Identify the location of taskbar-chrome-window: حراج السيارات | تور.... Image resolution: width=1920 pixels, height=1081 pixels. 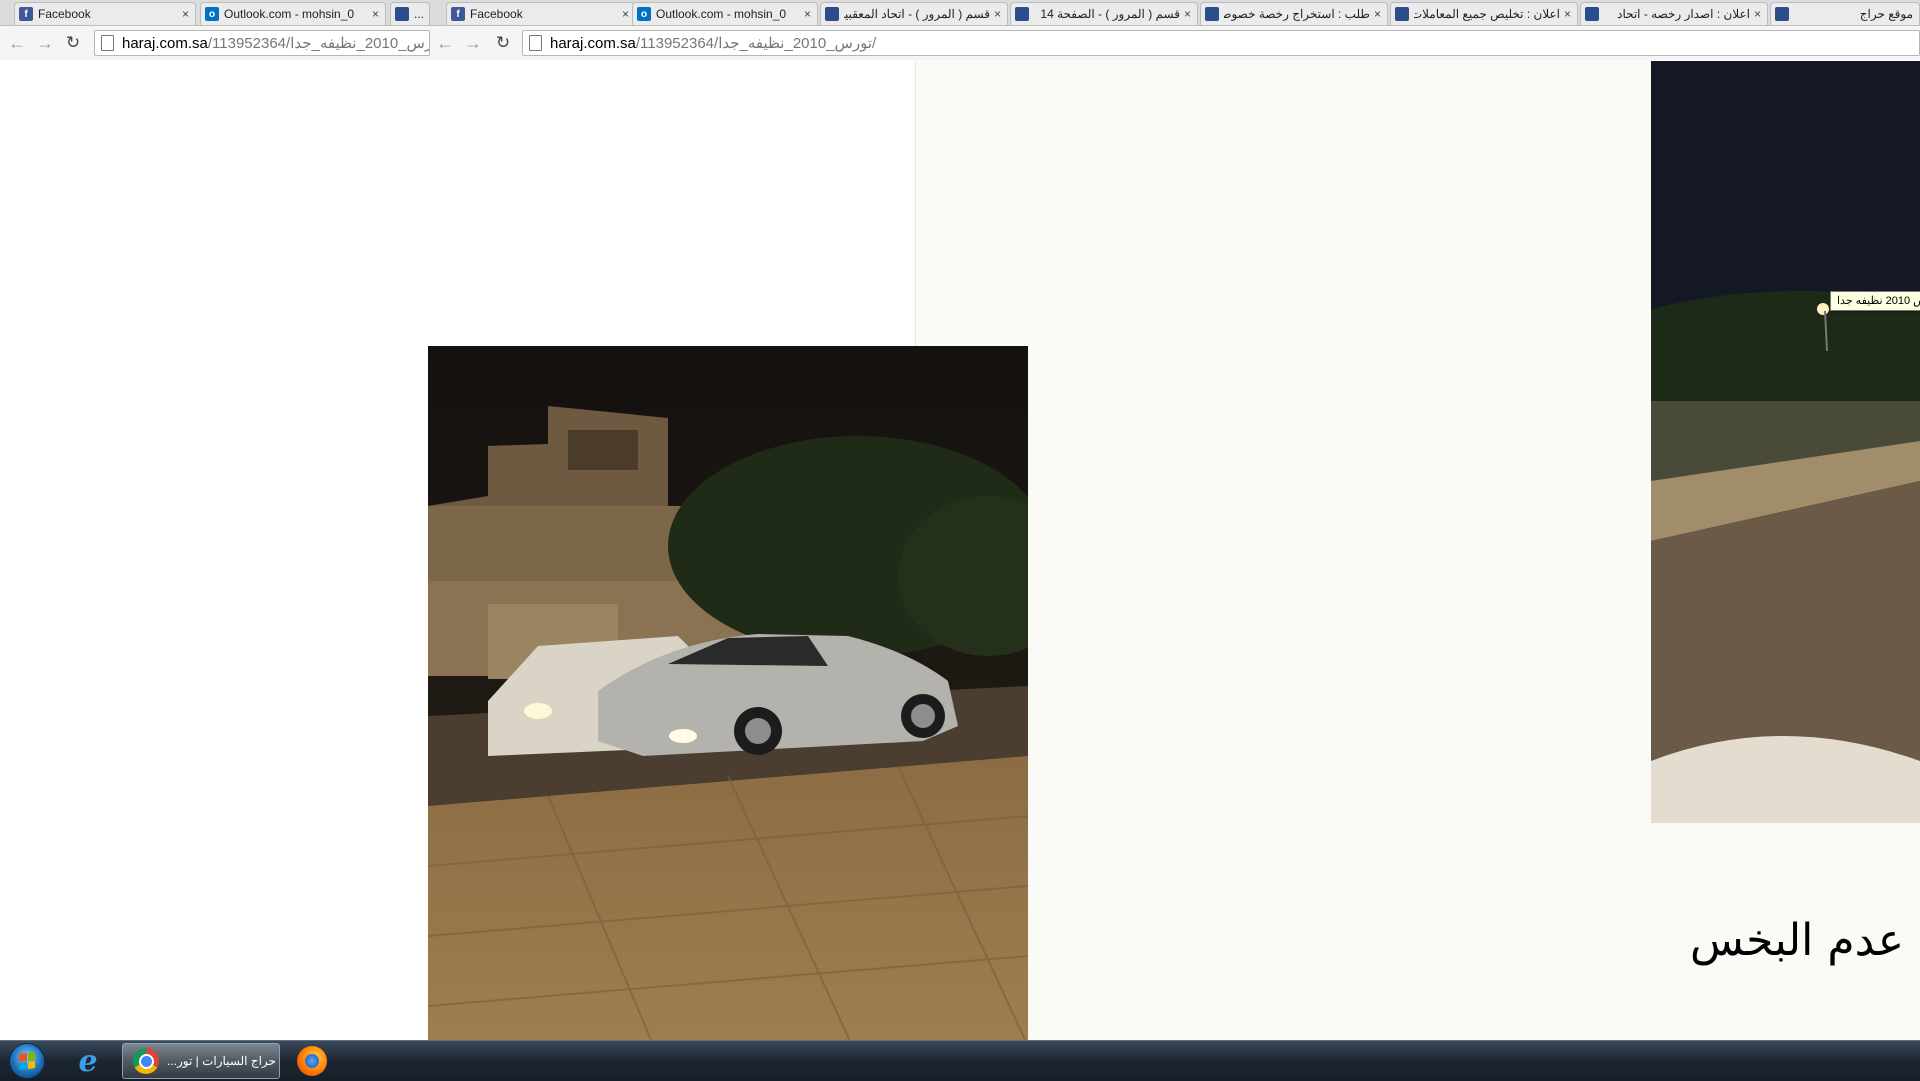
(201, 1061).